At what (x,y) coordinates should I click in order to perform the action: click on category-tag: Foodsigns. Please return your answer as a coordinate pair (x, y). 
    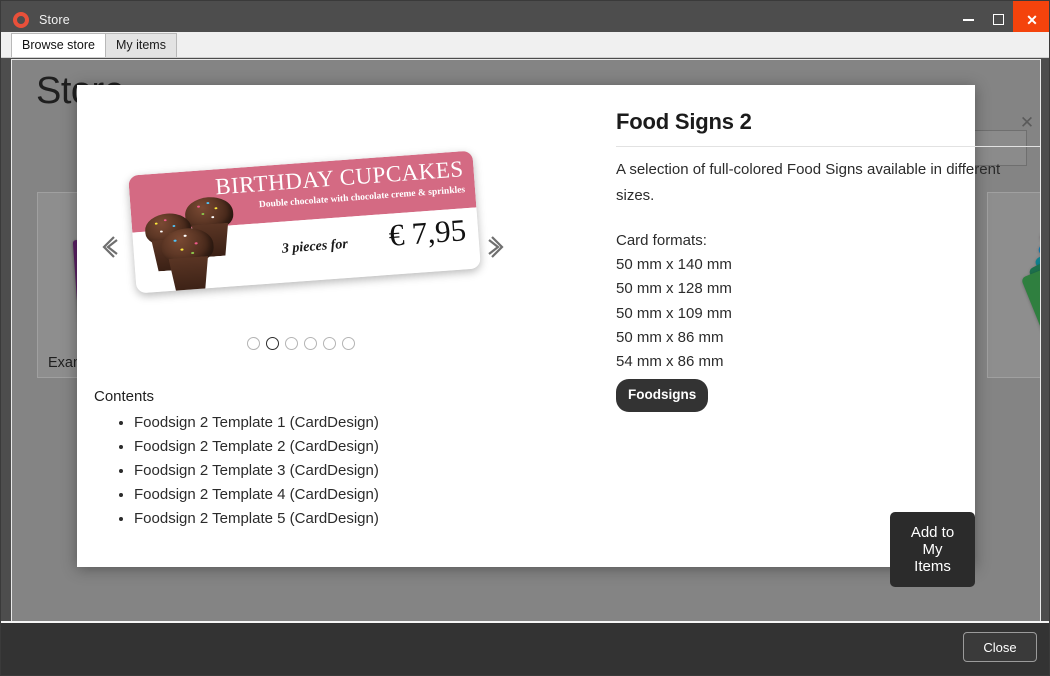
    Looking at the image, I should click on (662, 396).